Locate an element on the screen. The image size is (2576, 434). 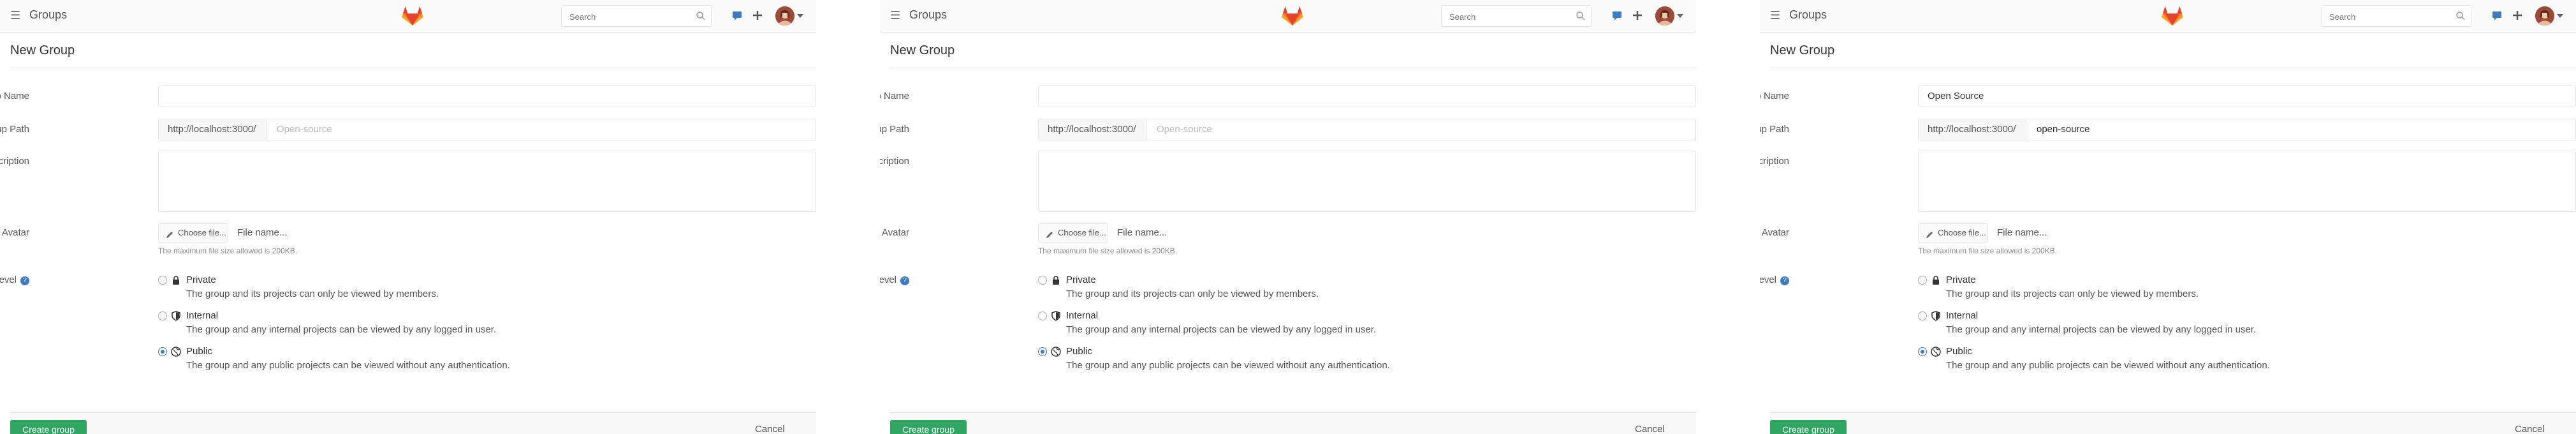
group-path-input: open-source is located at coordinates (2301, 129).